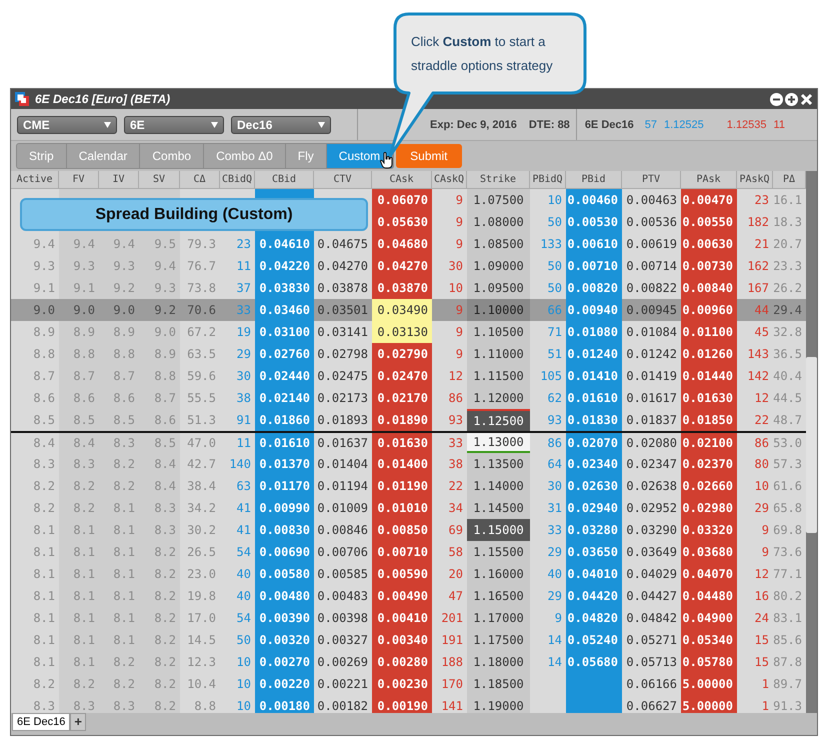  Describe the element at coordinates (755, 596) in the screenshot. I see `table-cell: 16` at that location.